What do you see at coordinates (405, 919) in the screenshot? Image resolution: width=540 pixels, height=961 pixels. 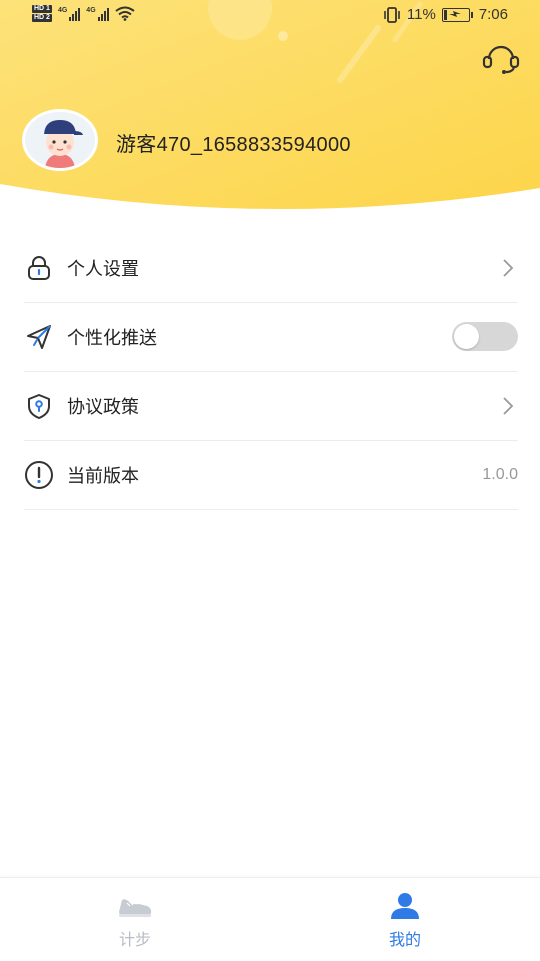 I see `tab-mine: 我的` at bounding box center [405, 919].